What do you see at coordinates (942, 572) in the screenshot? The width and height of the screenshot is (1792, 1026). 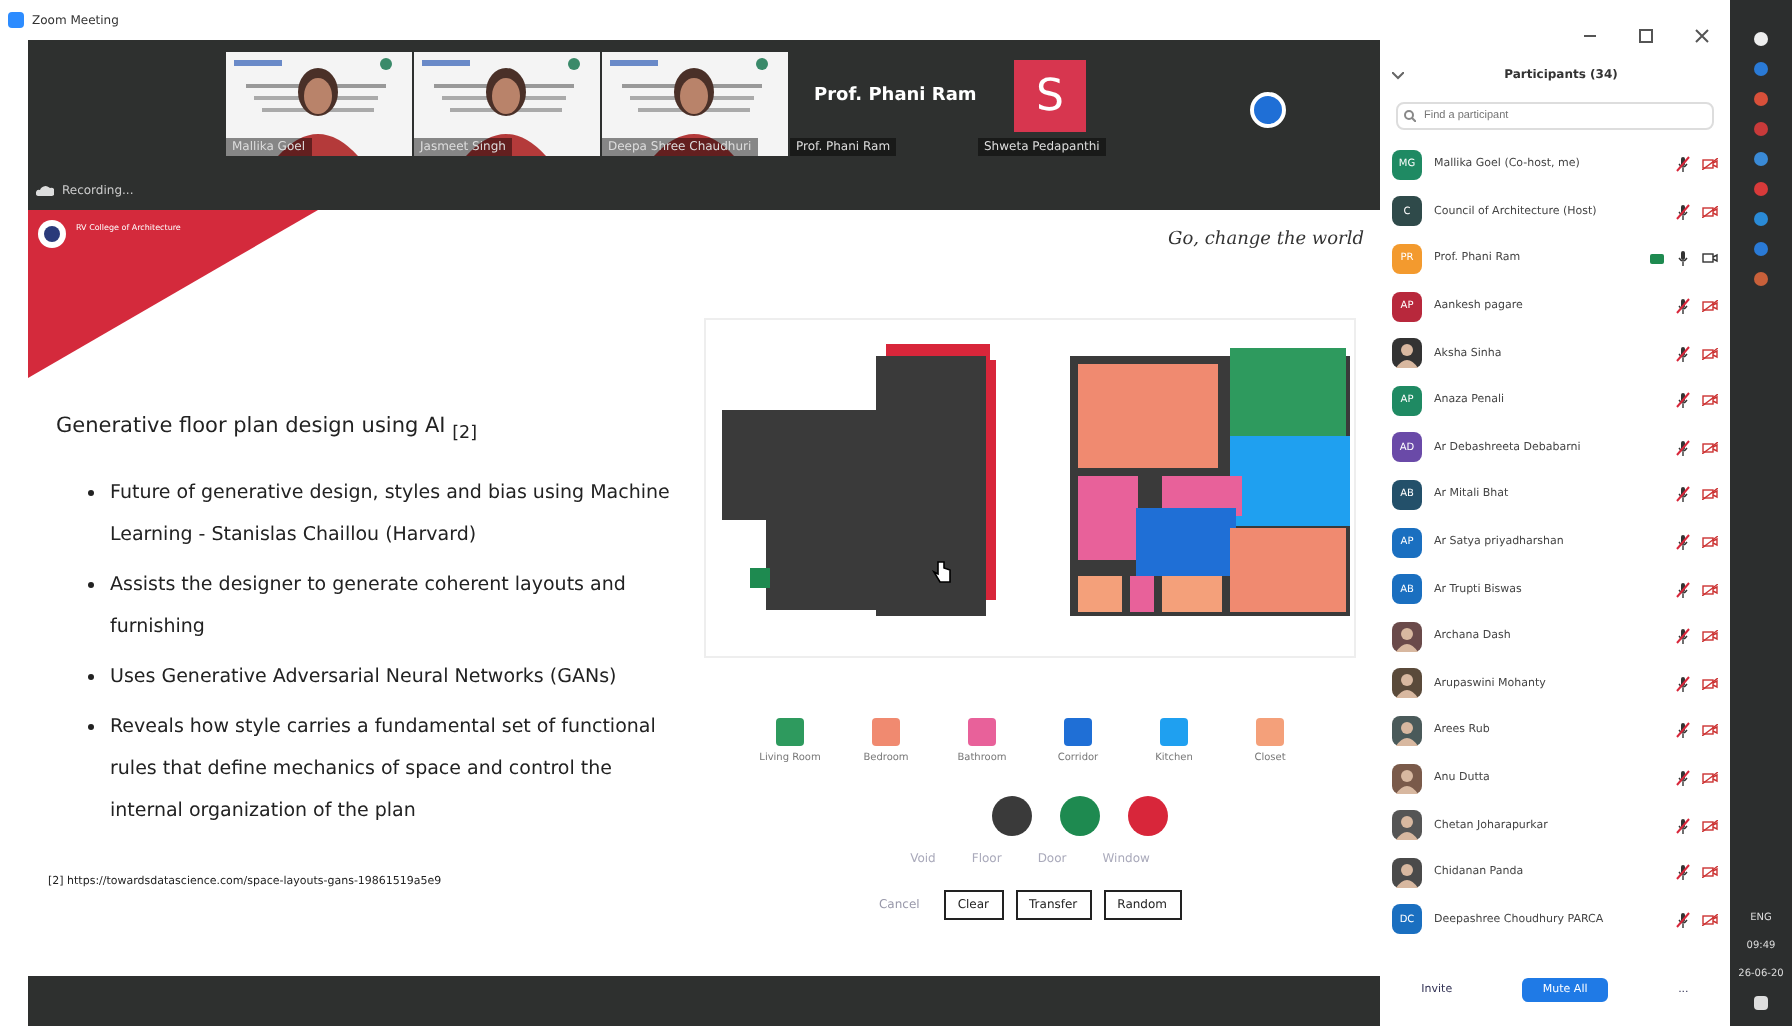 I see `hand-cursor-icon` at bounding box center [942, 572].